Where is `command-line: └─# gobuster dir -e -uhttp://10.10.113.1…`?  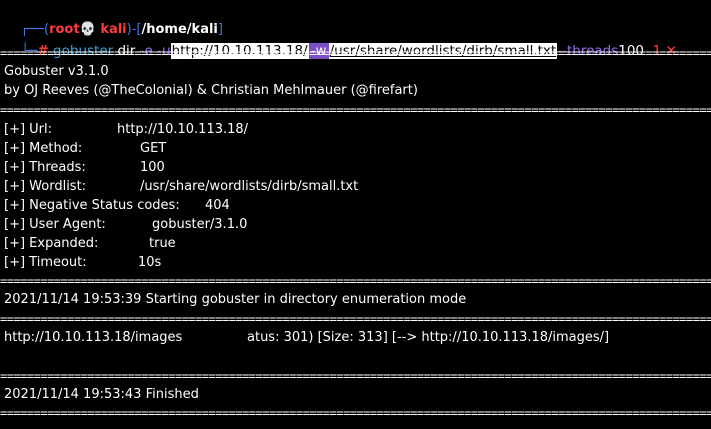
command-line: └─# gobuster dir -e -uhttp://10.10.113.1… is located at coordinates (340, 41).